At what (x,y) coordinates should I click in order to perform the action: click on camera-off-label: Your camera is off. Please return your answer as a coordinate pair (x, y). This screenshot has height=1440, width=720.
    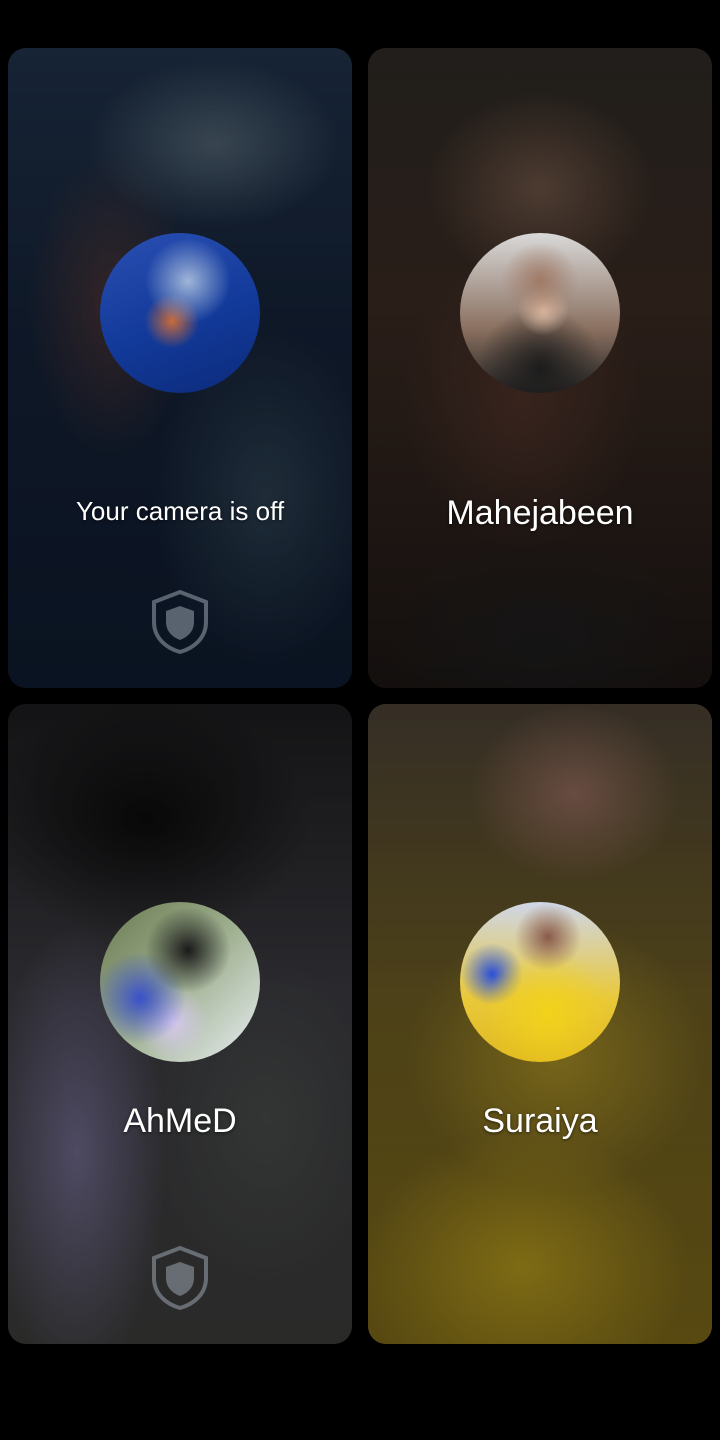
    Looking at the image, I should click on (180, 511).